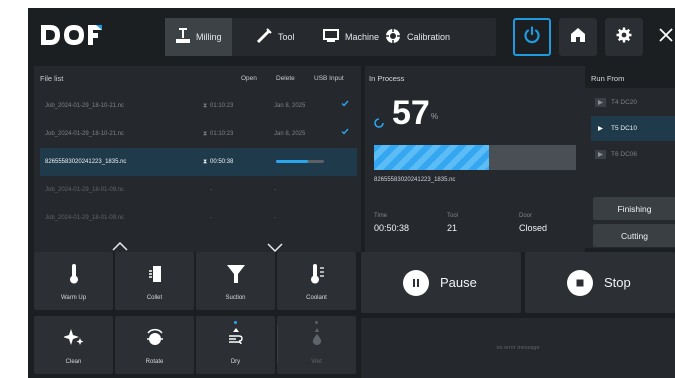 This screenshot has height=378, width=675. Describe the element at coordinates (393, 37) in the screenshot. I see `calibration-icon` at that location.